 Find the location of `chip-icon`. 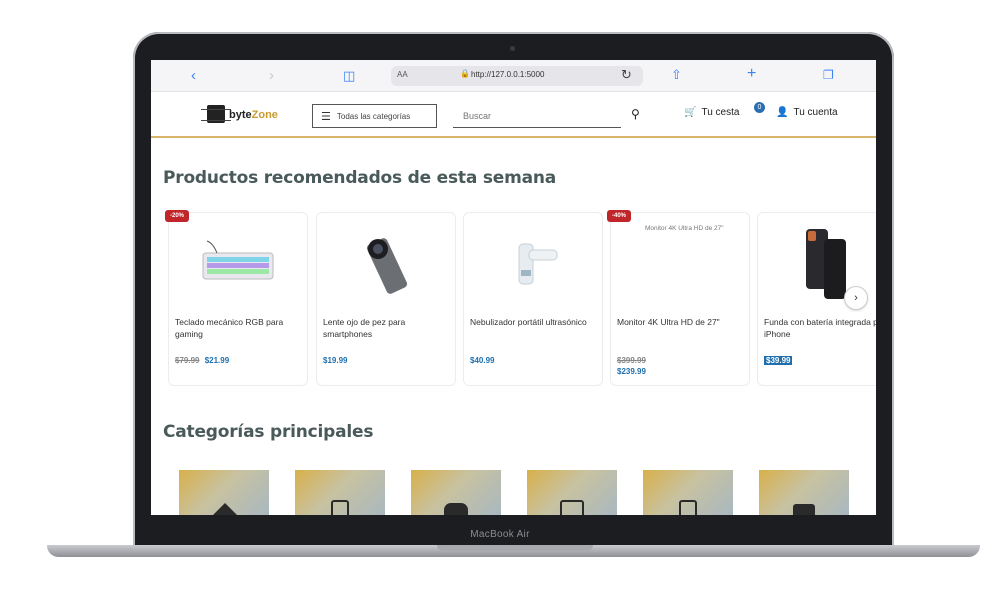

chip-icon is located at coordinates (216, 114).